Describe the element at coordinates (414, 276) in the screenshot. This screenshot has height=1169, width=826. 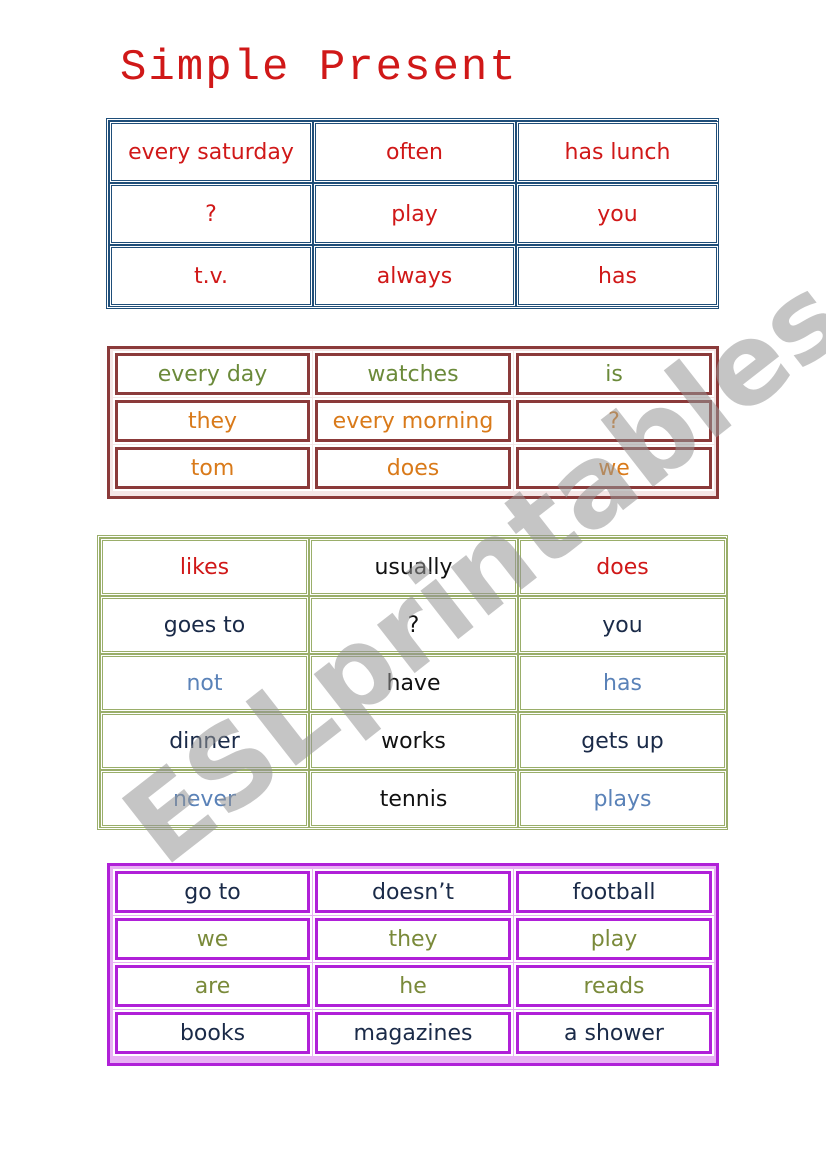
I see `word-cell: always` at that location.